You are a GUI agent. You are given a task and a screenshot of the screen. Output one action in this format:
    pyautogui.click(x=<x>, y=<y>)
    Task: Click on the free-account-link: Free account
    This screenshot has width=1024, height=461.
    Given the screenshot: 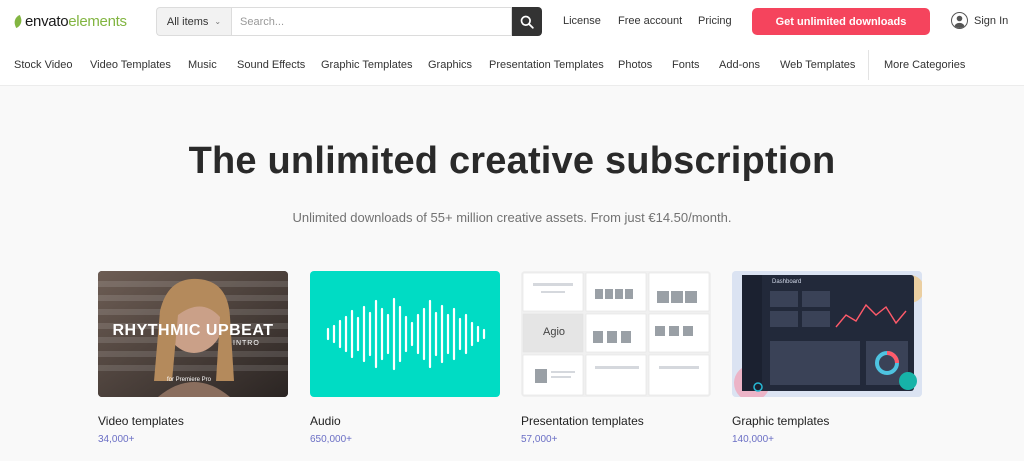 What is the action you would take?
    pyautogui.click(x=650, y=21)
    